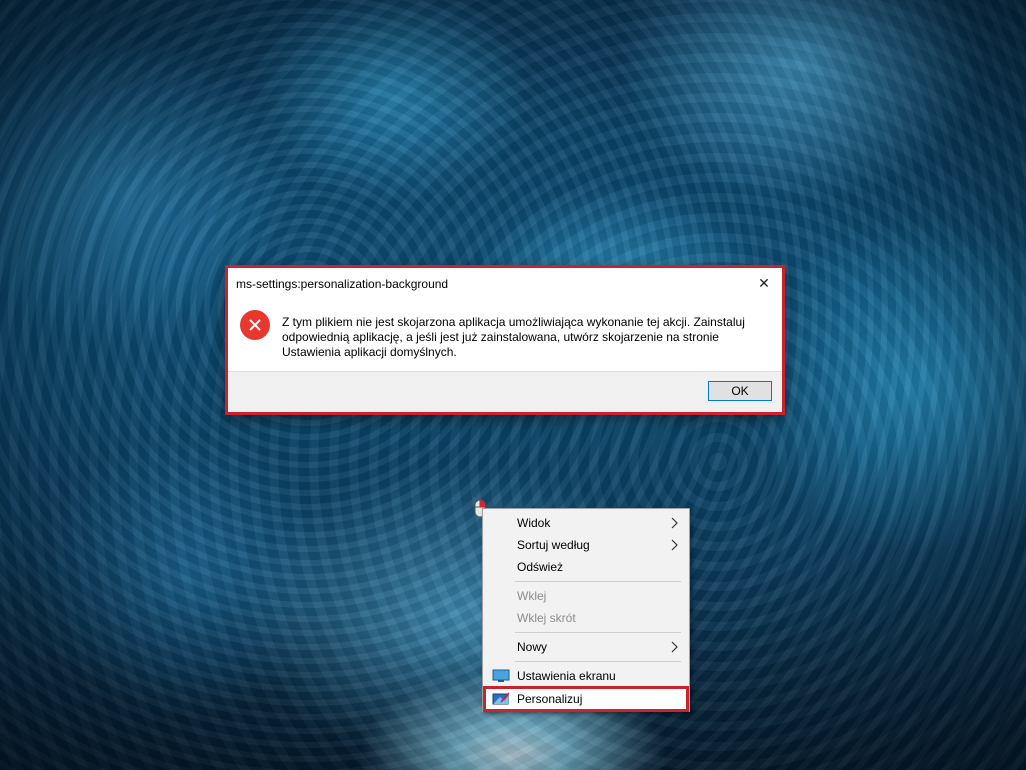 This screenshot has height=770, width=1026. What do you see at coordinates (501, 698) in the screenshot?
I see `personalize-icon` at bounding box center [501, 698].